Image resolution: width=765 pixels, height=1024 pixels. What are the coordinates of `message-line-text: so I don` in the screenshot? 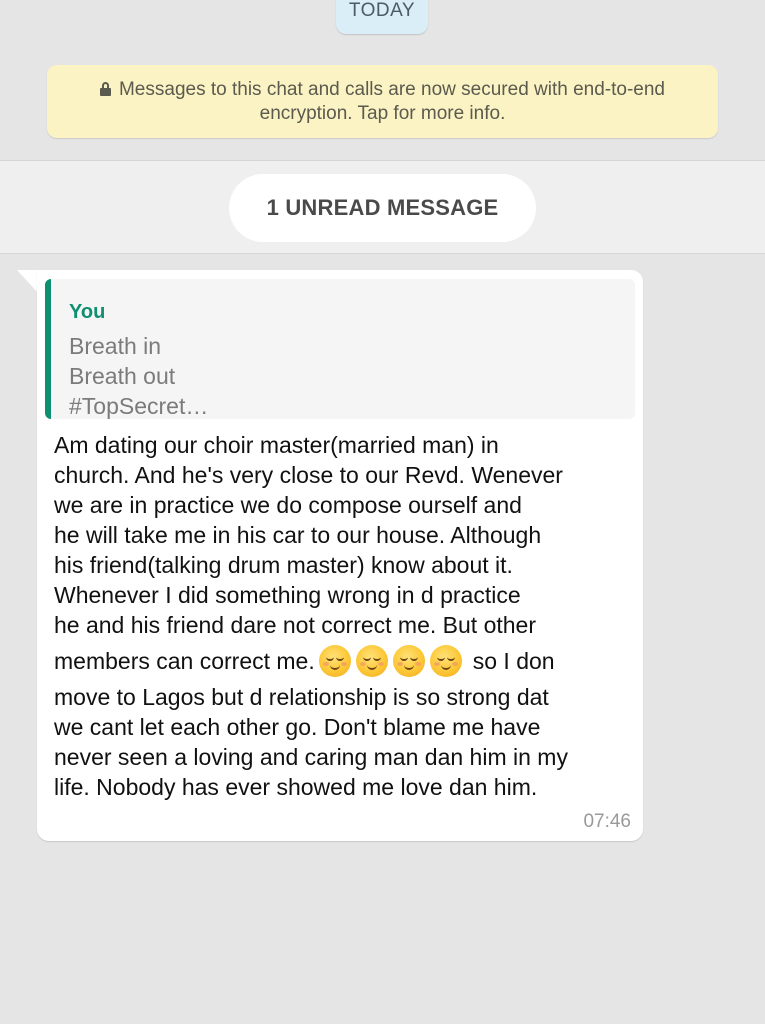 It's located at (513, 661).